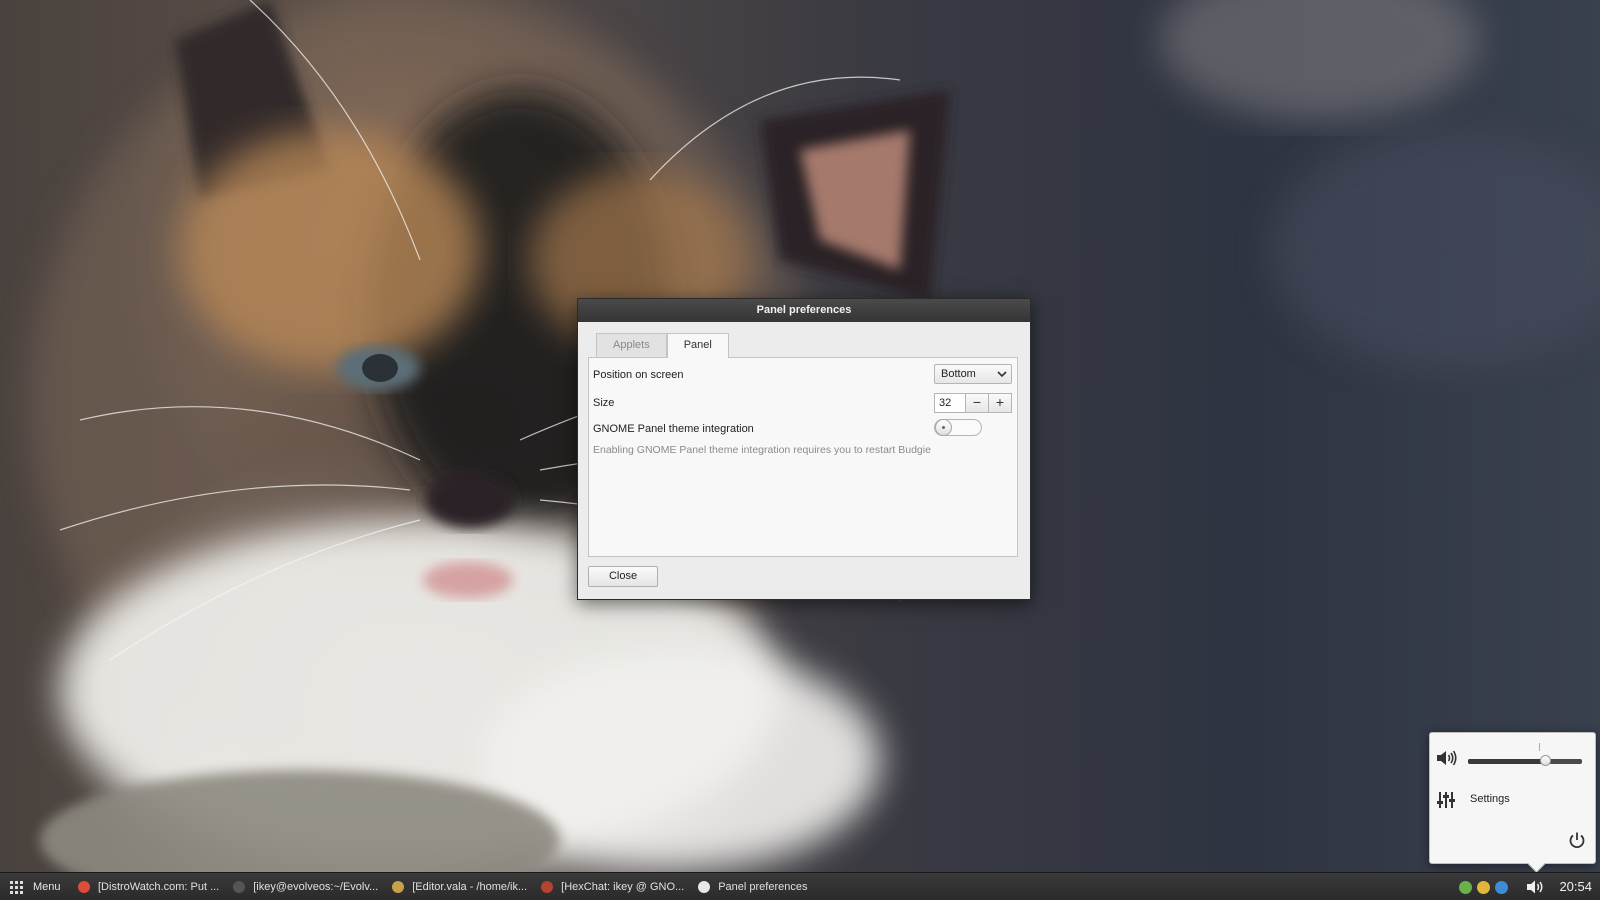 This screenshot has height=900, width=1600. Describe the element at coordinates (547, 887) in the screenshot. I see `hexchat-icon` at that location.